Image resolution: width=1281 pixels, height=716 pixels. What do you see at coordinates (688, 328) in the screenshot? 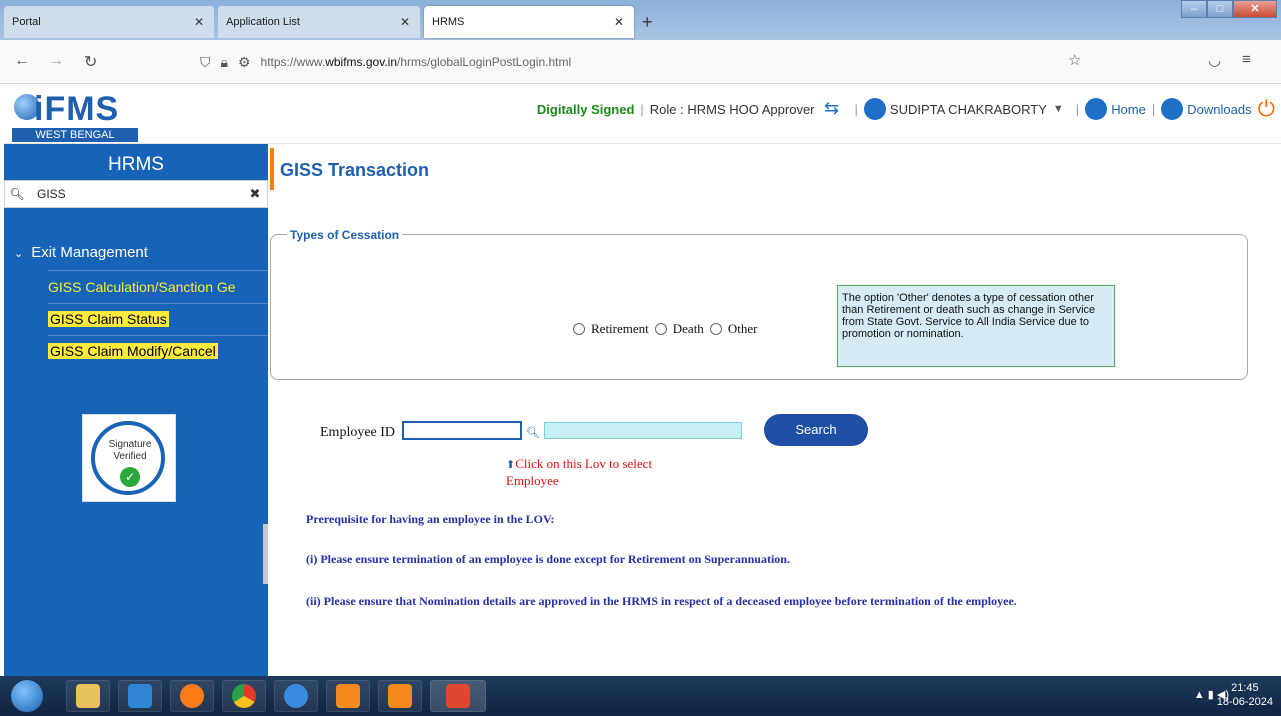
I see `radio-label: Death` at bounding box center [688, 328].